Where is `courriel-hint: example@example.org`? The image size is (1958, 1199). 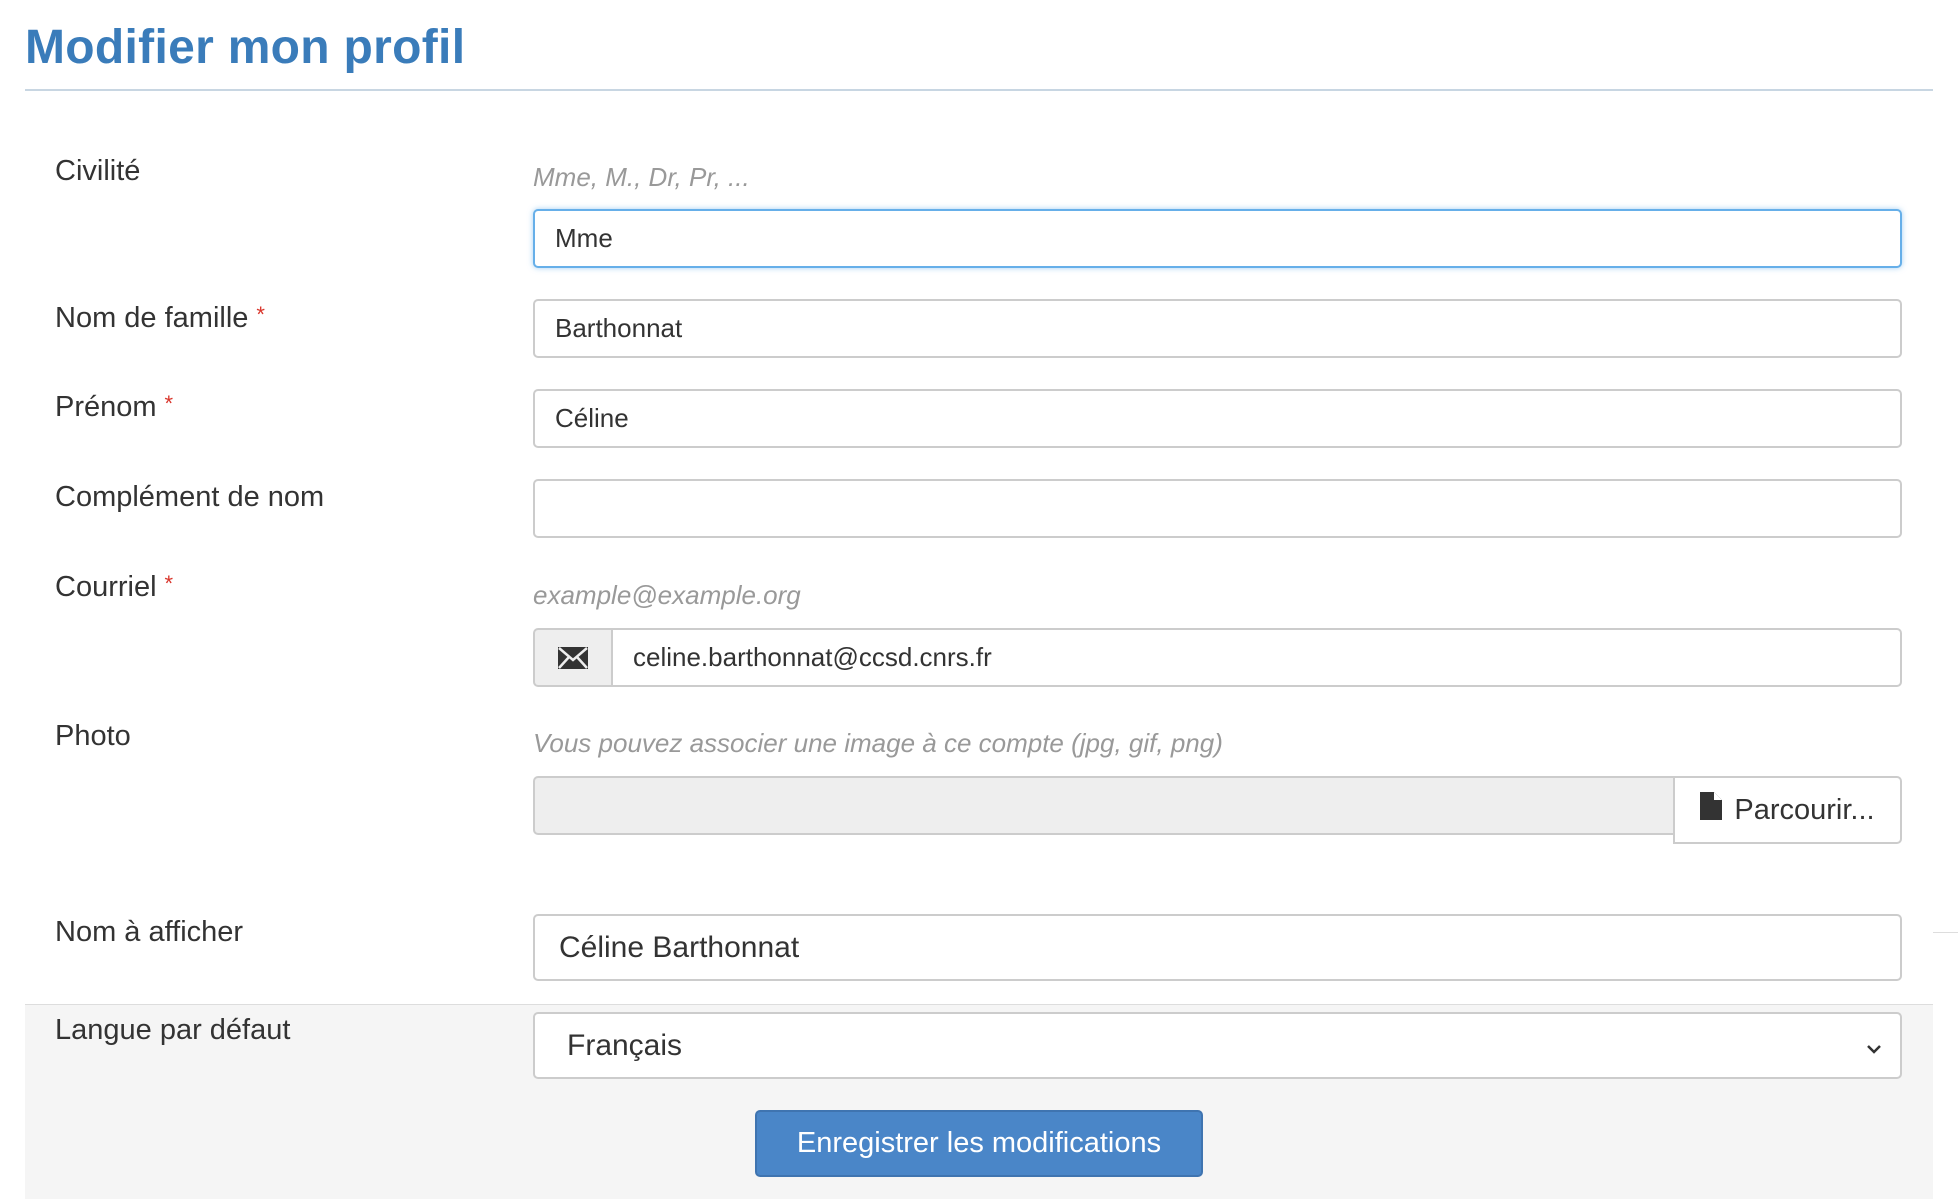
courriel-hint: example@example.org is located at coordinates (667, 595).